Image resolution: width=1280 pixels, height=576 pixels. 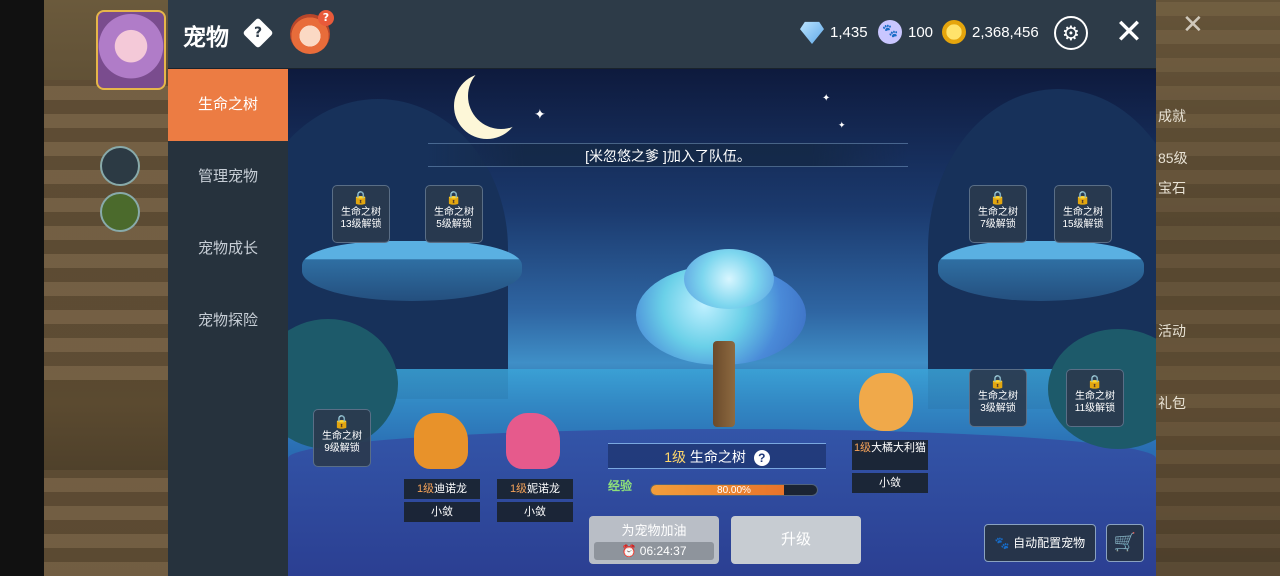 I want to click on game-label-gem: 宝石, so click(x=1172, y=188).